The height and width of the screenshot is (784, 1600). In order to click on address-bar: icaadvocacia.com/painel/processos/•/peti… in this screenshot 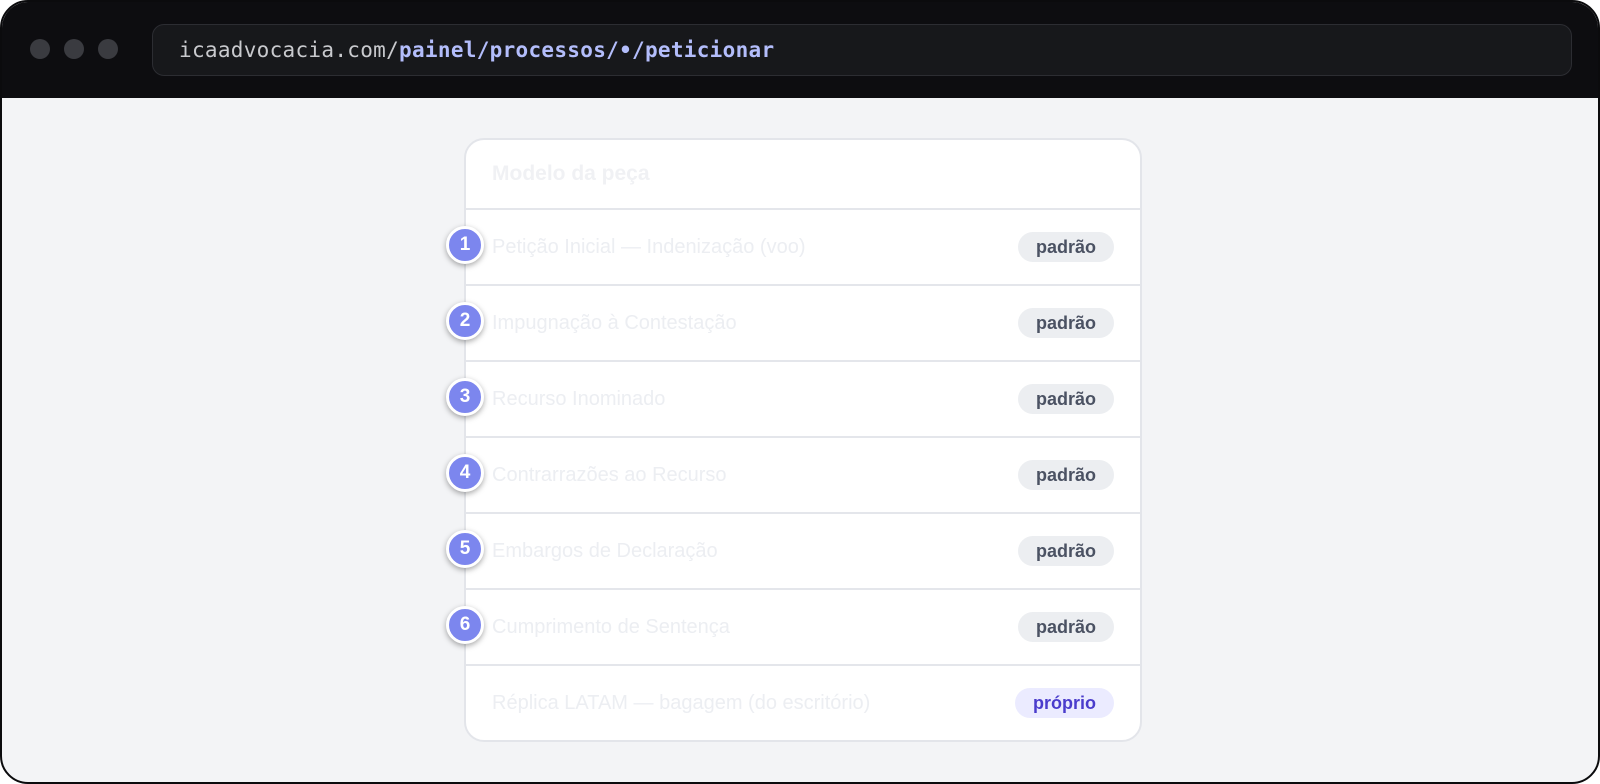, I will do `click(862, 50)`.